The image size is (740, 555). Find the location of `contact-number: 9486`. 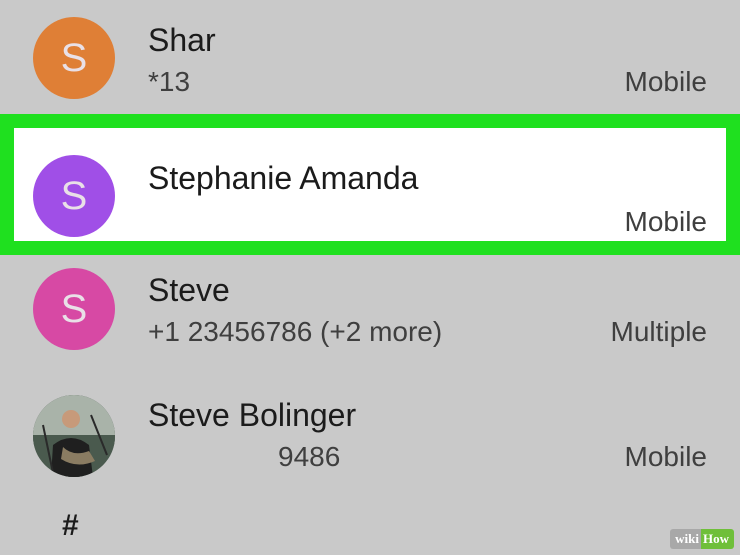

contact-number: 9486 is located at coordinates (309, 456).